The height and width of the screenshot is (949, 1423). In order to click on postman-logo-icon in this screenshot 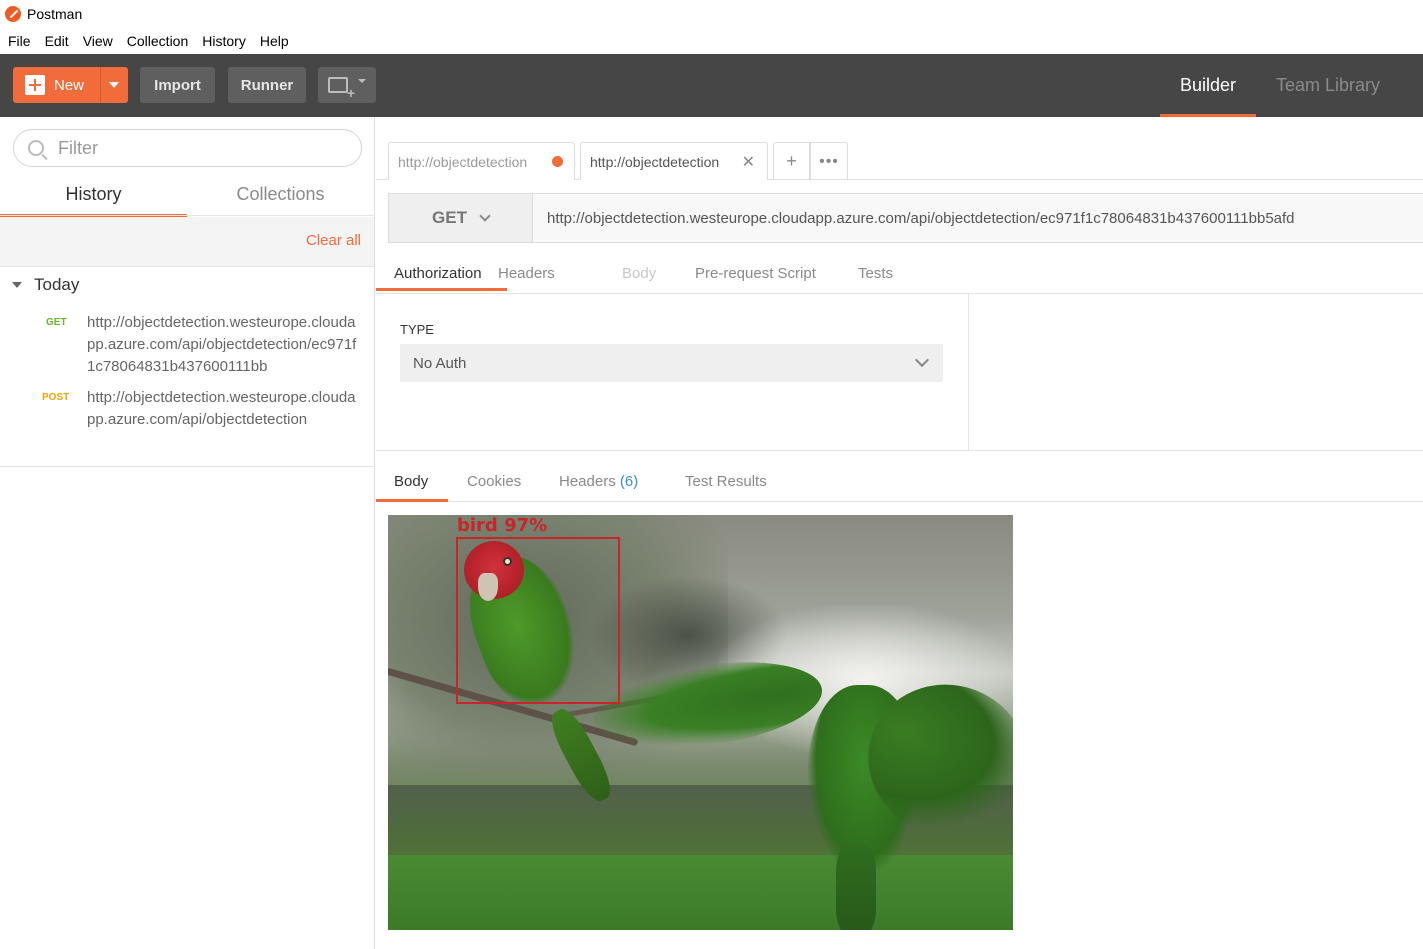, I will do `click(13, 14)`.